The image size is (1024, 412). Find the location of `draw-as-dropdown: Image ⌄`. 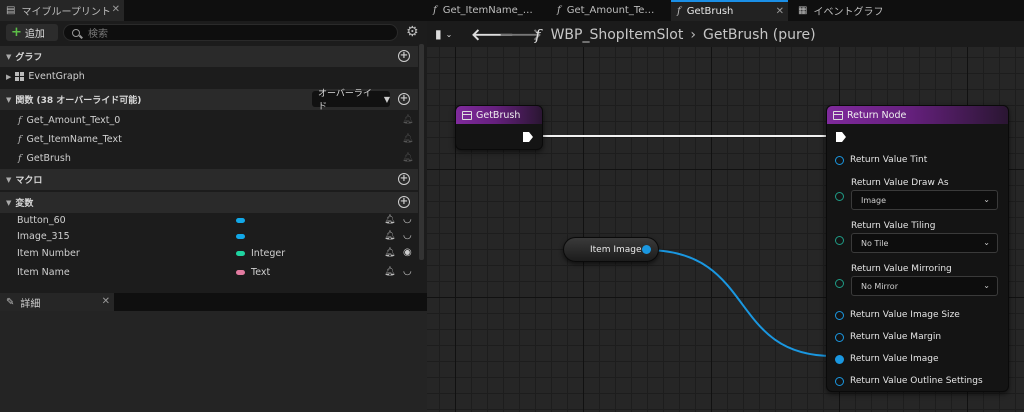

draw-as-dropdown: Image ⌄ is located at coordinates (924, 200).